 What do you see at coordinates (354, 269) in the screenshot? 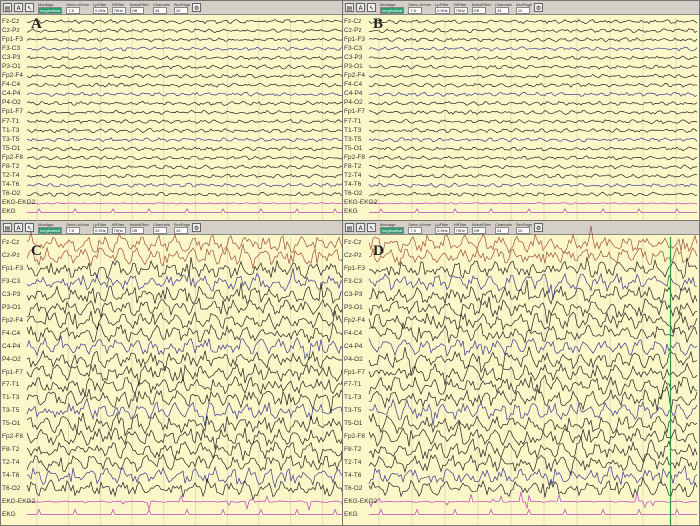
I see `channel-label: Fp1-F3` at bounding box center [354, 269].